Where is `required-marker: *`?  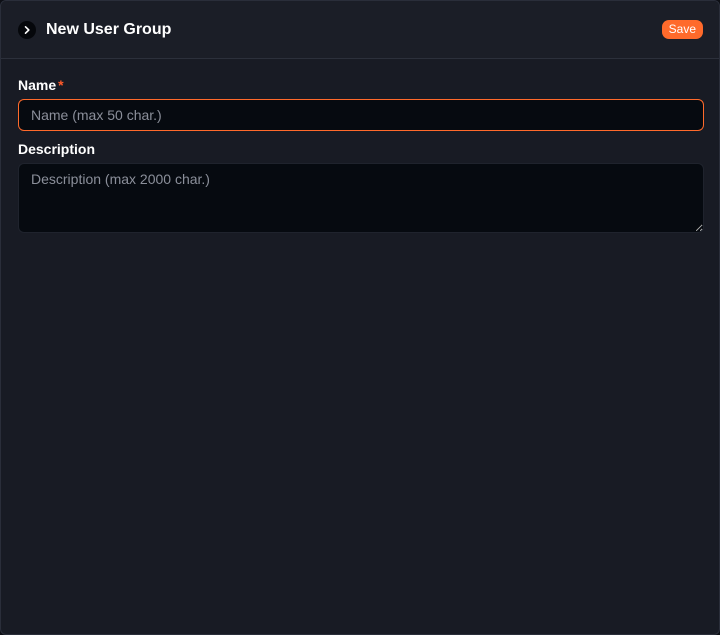
required-marker: * is located at coordinates (61, 85).